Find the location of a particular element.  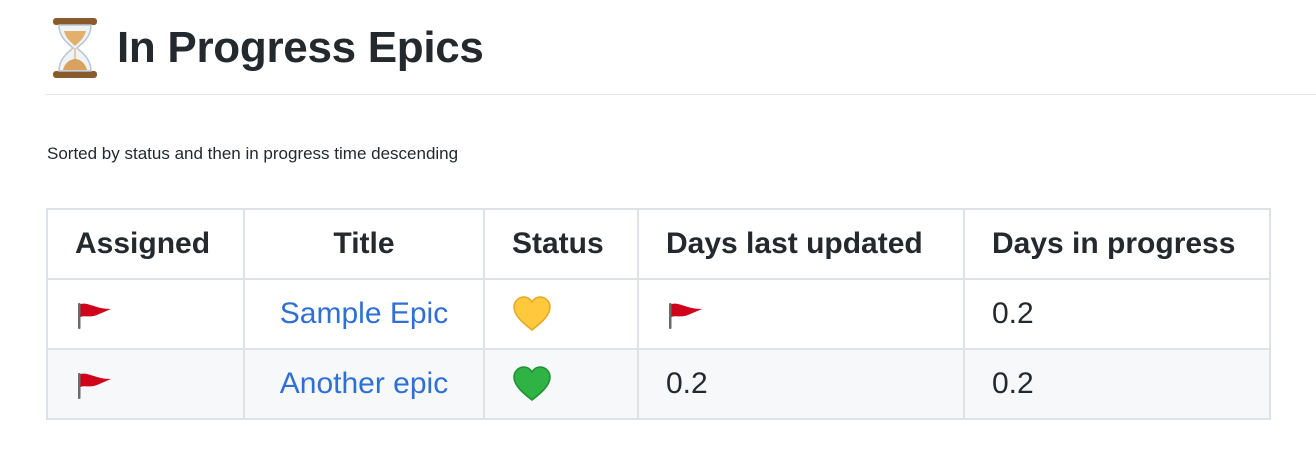

table-row: Sample Epic 0.2 is located at coordinates (658, 314).